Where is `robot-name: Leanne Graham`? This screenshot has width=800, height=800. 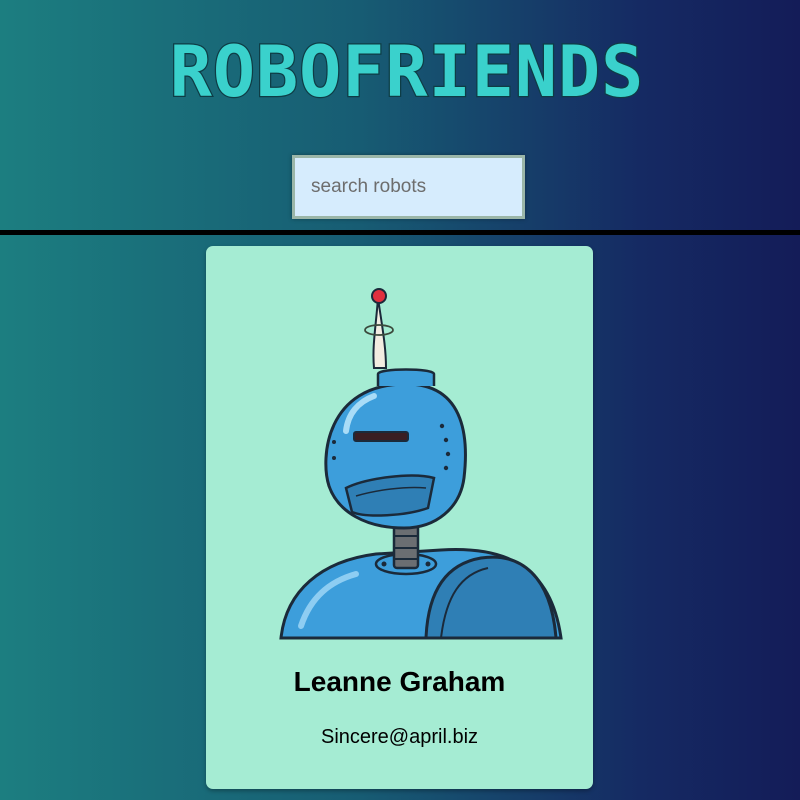
robot-name: Leanne Graham is located at coordinates (399, 681).